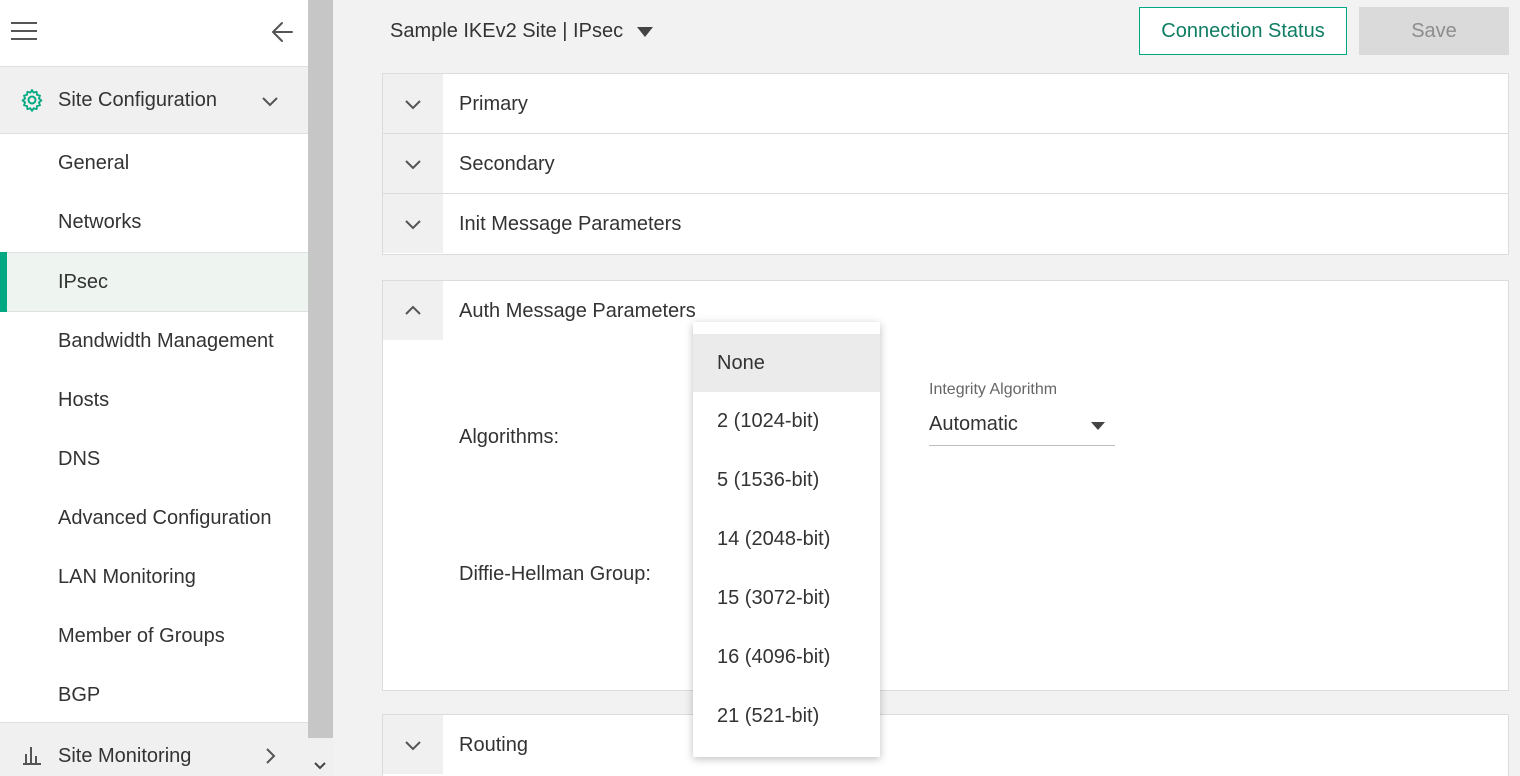 This screenshot has width=1520, height=776. Describe the element at coordinates (283, 32) in the screenshot. I see `back-arrow-icon` at that location.